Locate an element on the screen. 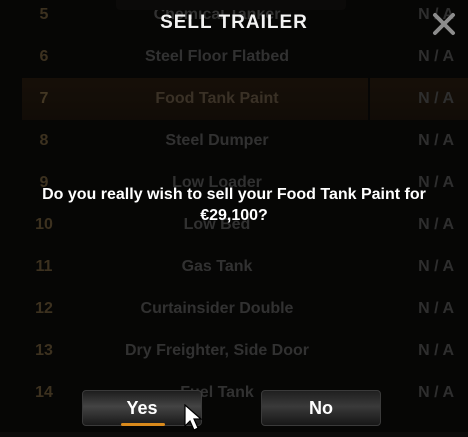 Image resolution: width=468 pixels, height=437 pixels. yes-button-label: Yes is located at coordinates (142, 408).